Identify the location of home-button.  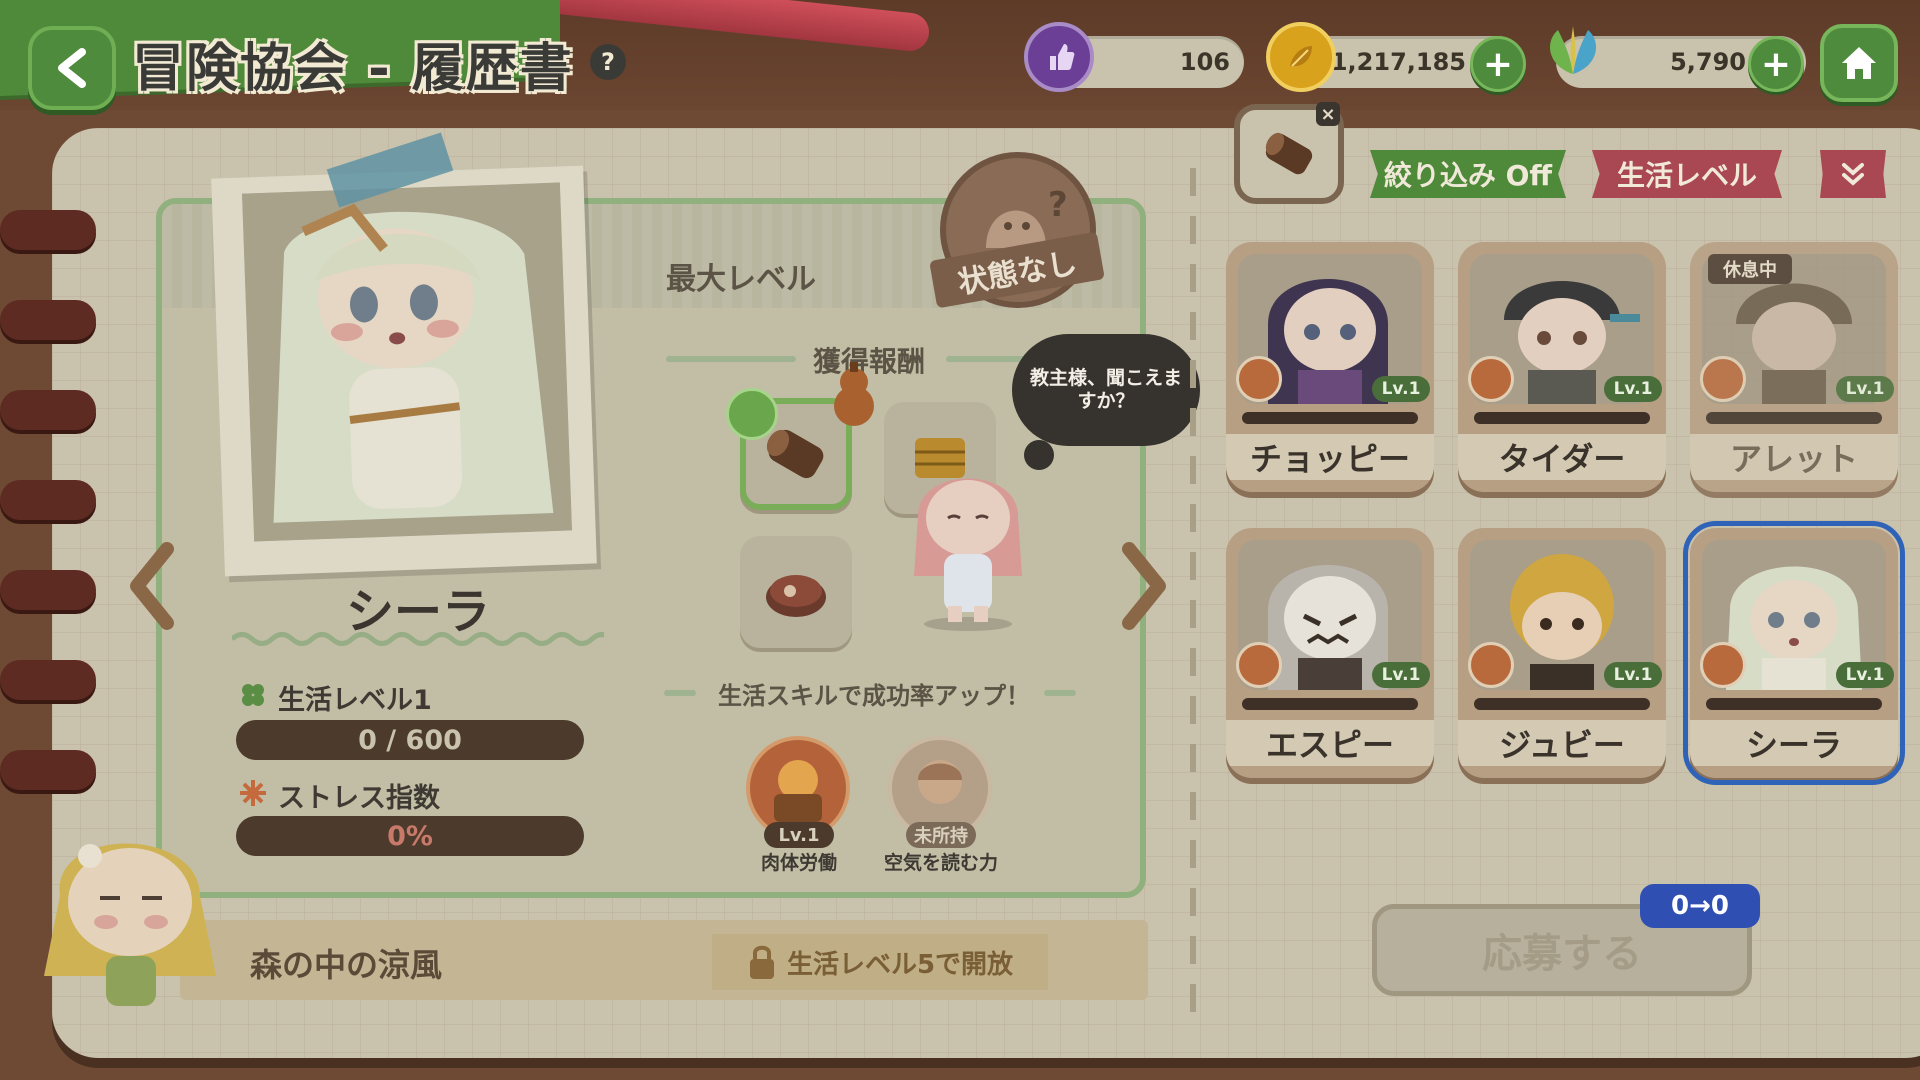
(1859, 63).